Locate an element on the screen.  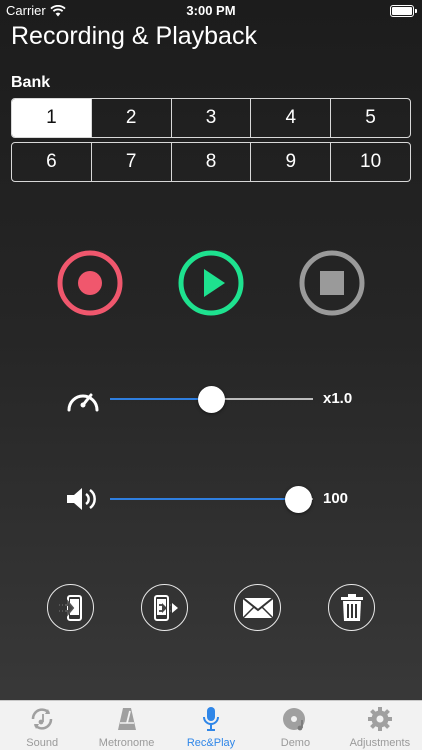
bank-button-5: 5 is located at coordinates (370, 118).